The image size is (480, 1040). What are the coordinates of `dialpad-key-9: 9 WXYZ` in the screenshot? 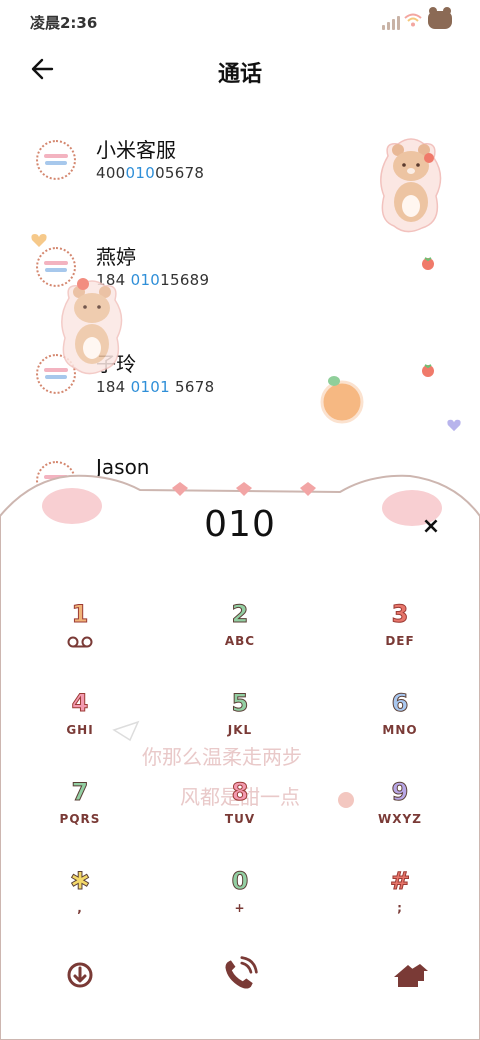 It's located at (400, 813).